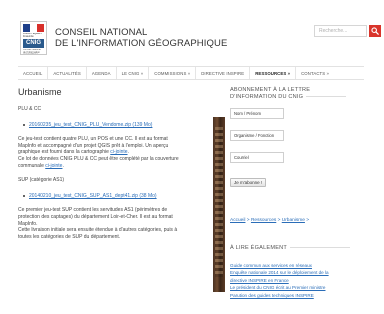 The image size is (384, 314). Describe the element at coordinates (32, 165) in the screenshot. I see `text-fragment: communale` at that location.